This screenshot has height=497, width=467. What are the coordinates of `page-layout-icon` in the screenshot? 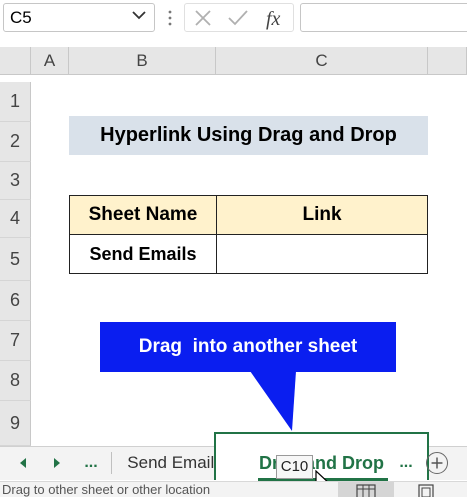 It's located at (426, 490).